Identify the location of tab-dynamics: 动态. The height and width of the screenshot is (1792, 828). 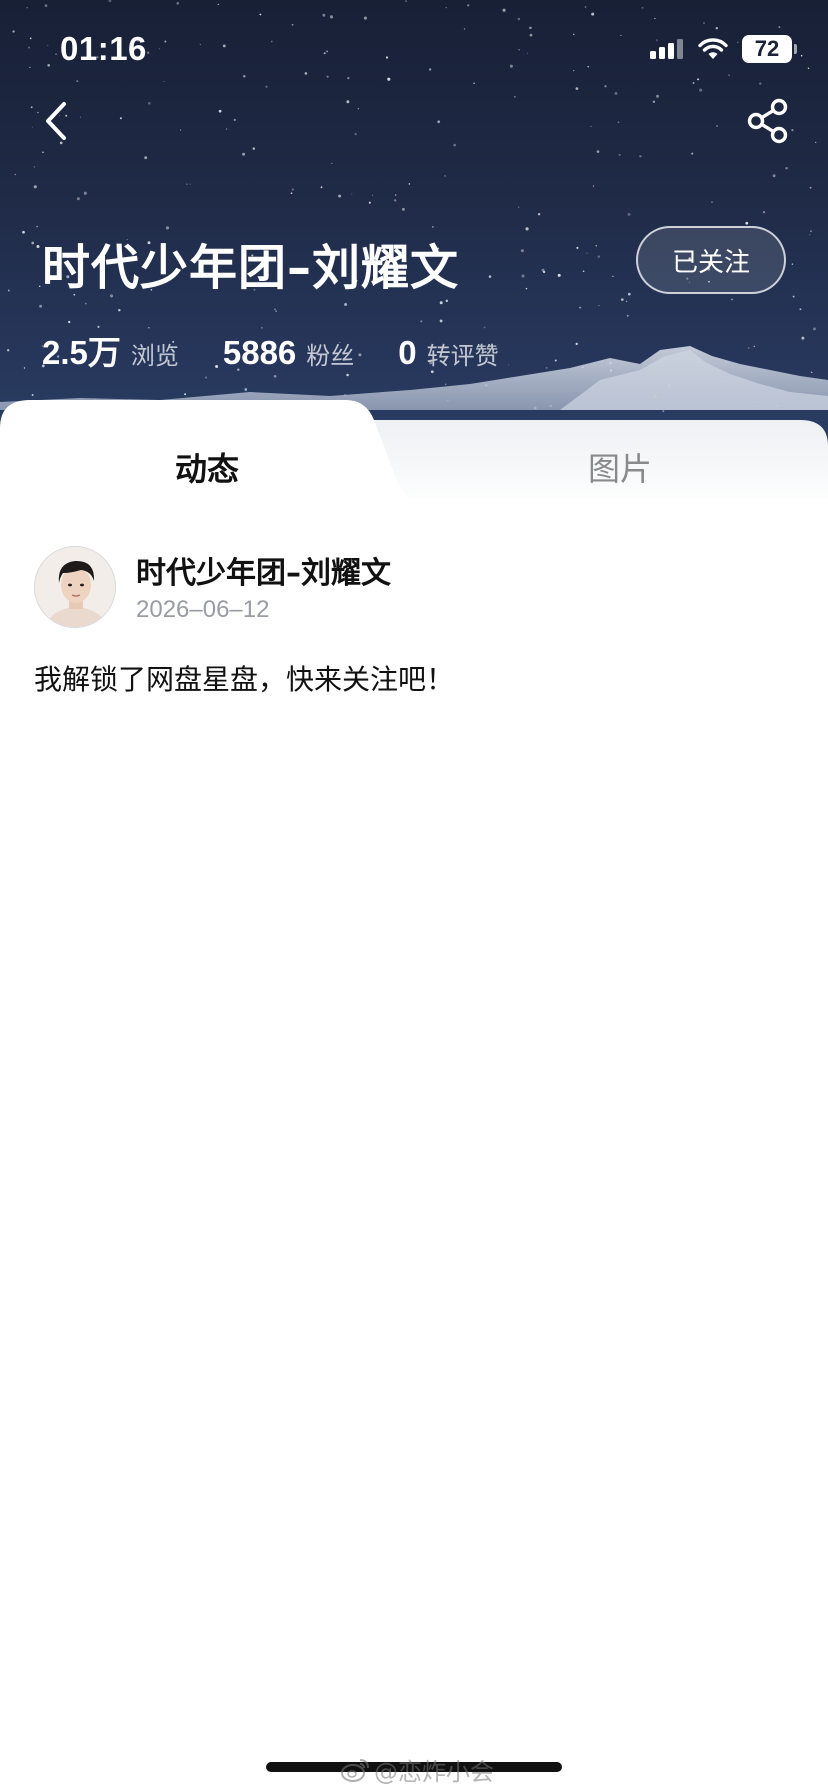
(207, 467).